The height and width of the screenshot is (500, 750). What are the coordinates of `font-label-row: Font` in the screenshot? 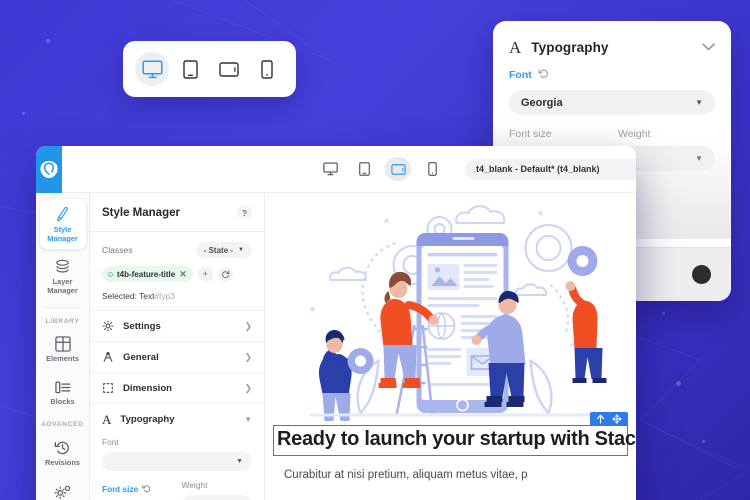 It's located at (612, 75).